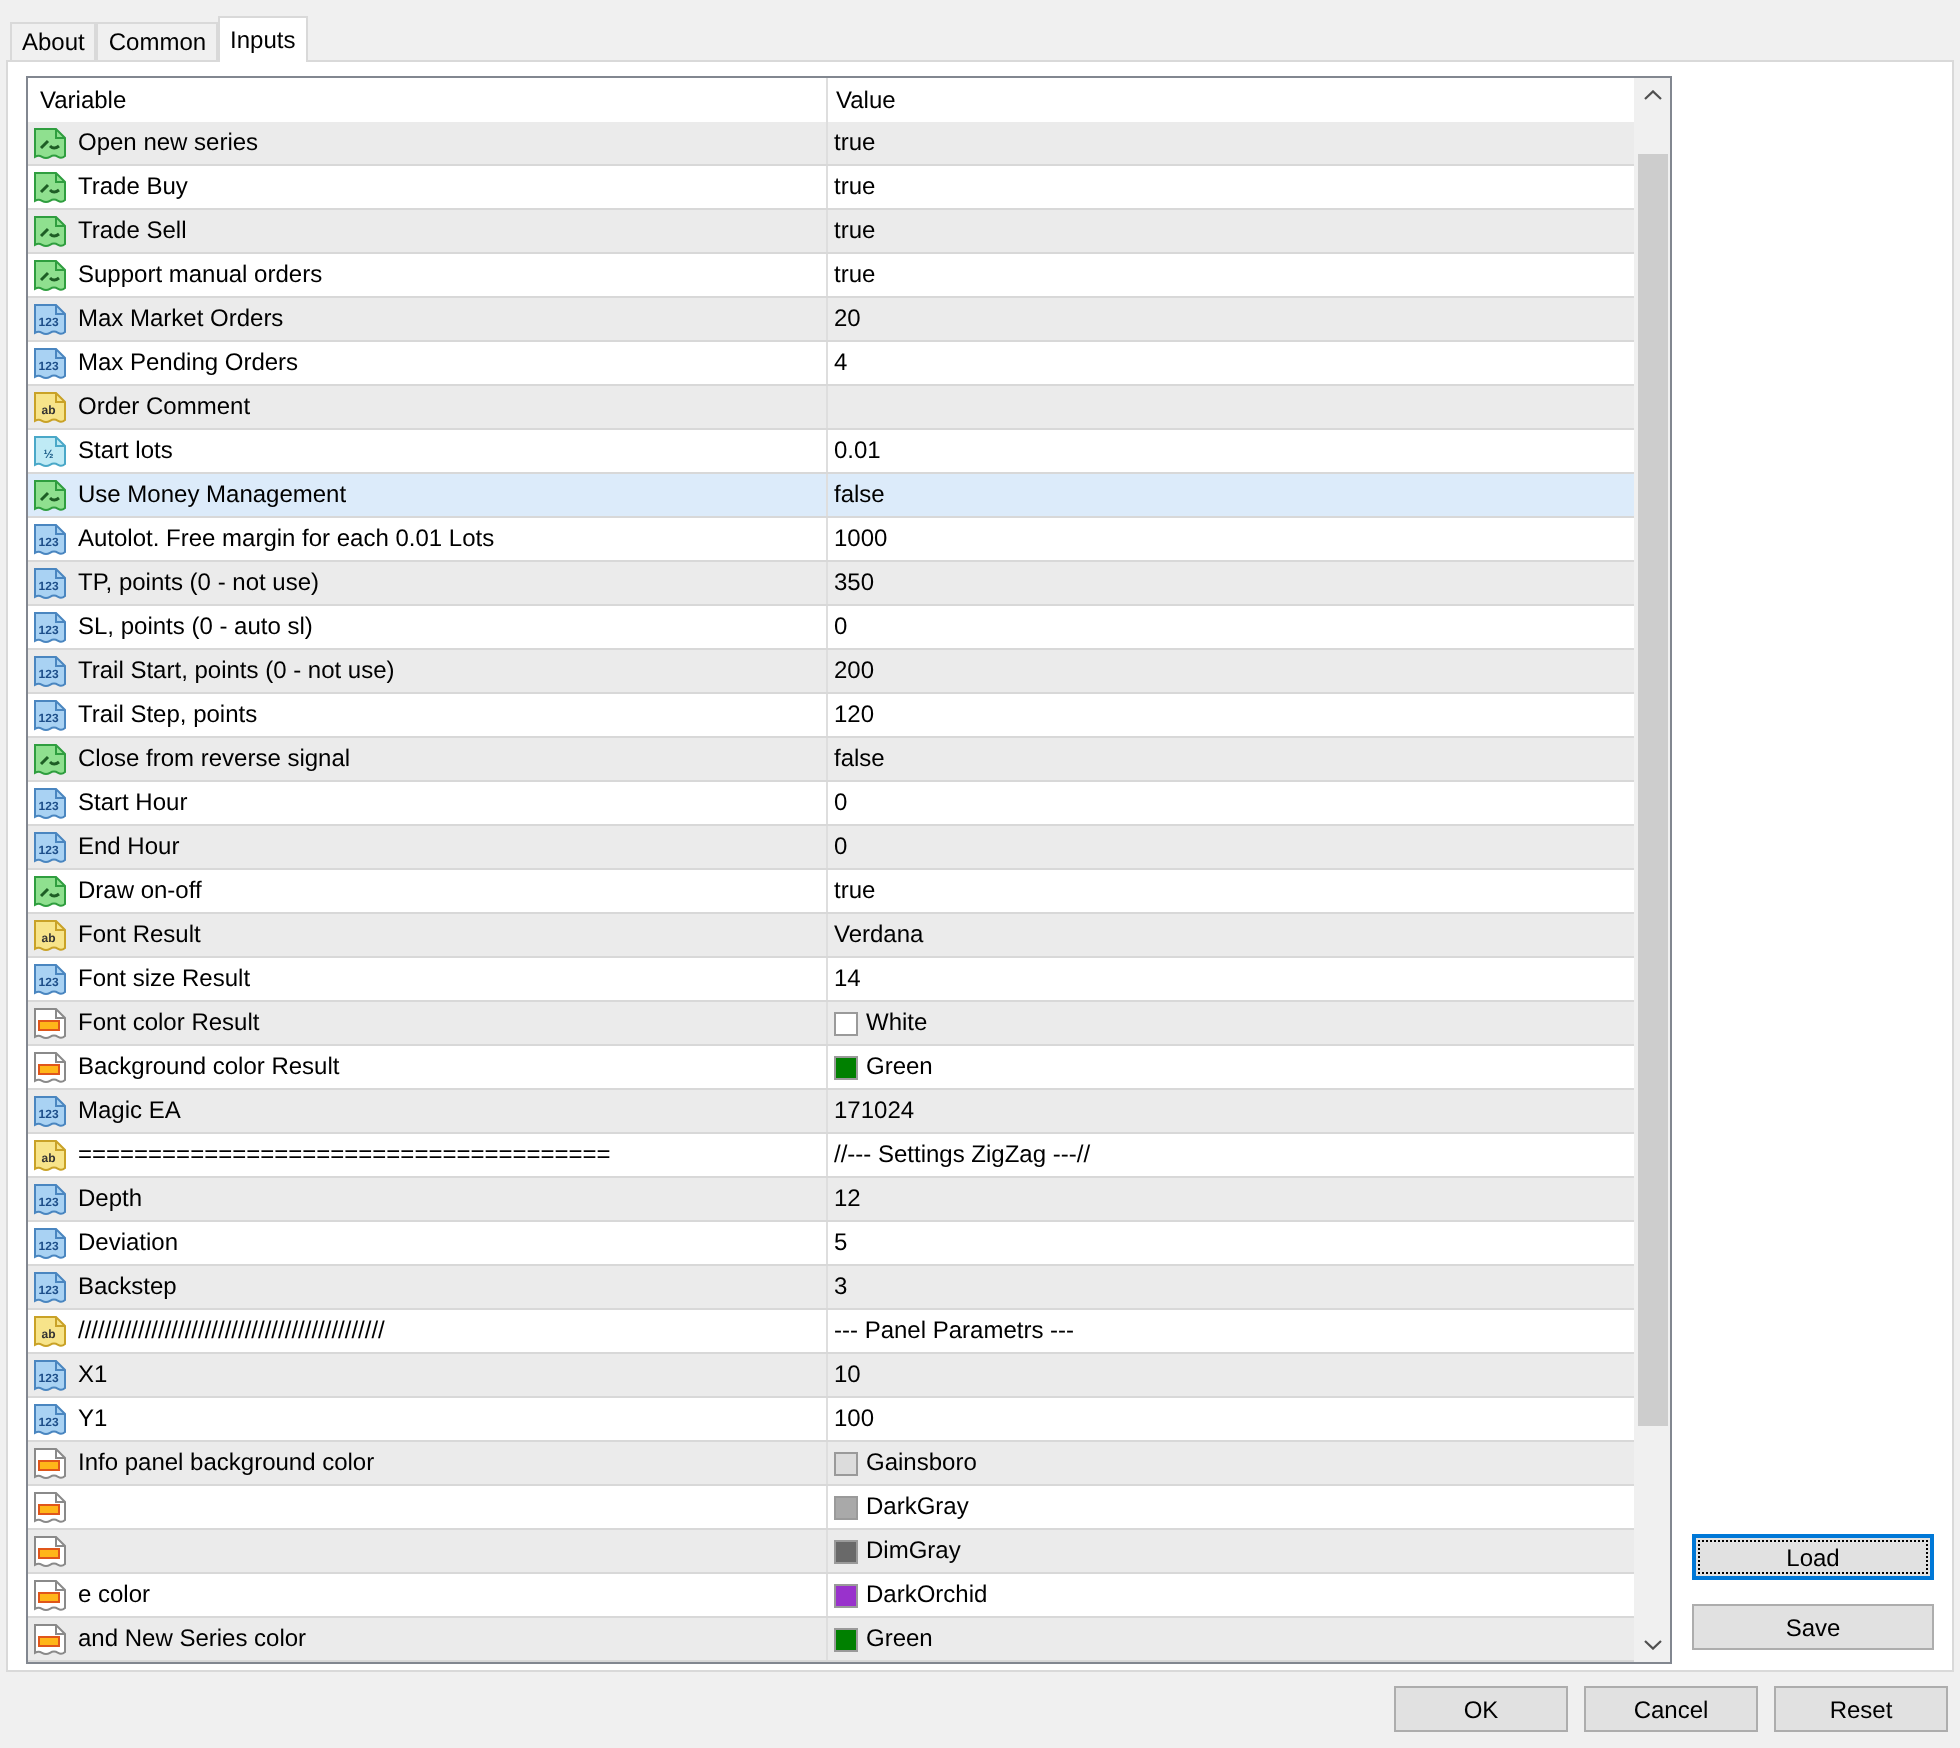  I want to click on tab: Inputs, so click(263, 39).